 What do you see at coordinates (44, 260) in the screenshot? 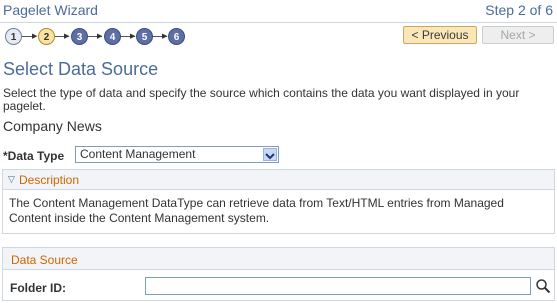
I see `data-source-title: Data Source` at bounding box center [44, 260].